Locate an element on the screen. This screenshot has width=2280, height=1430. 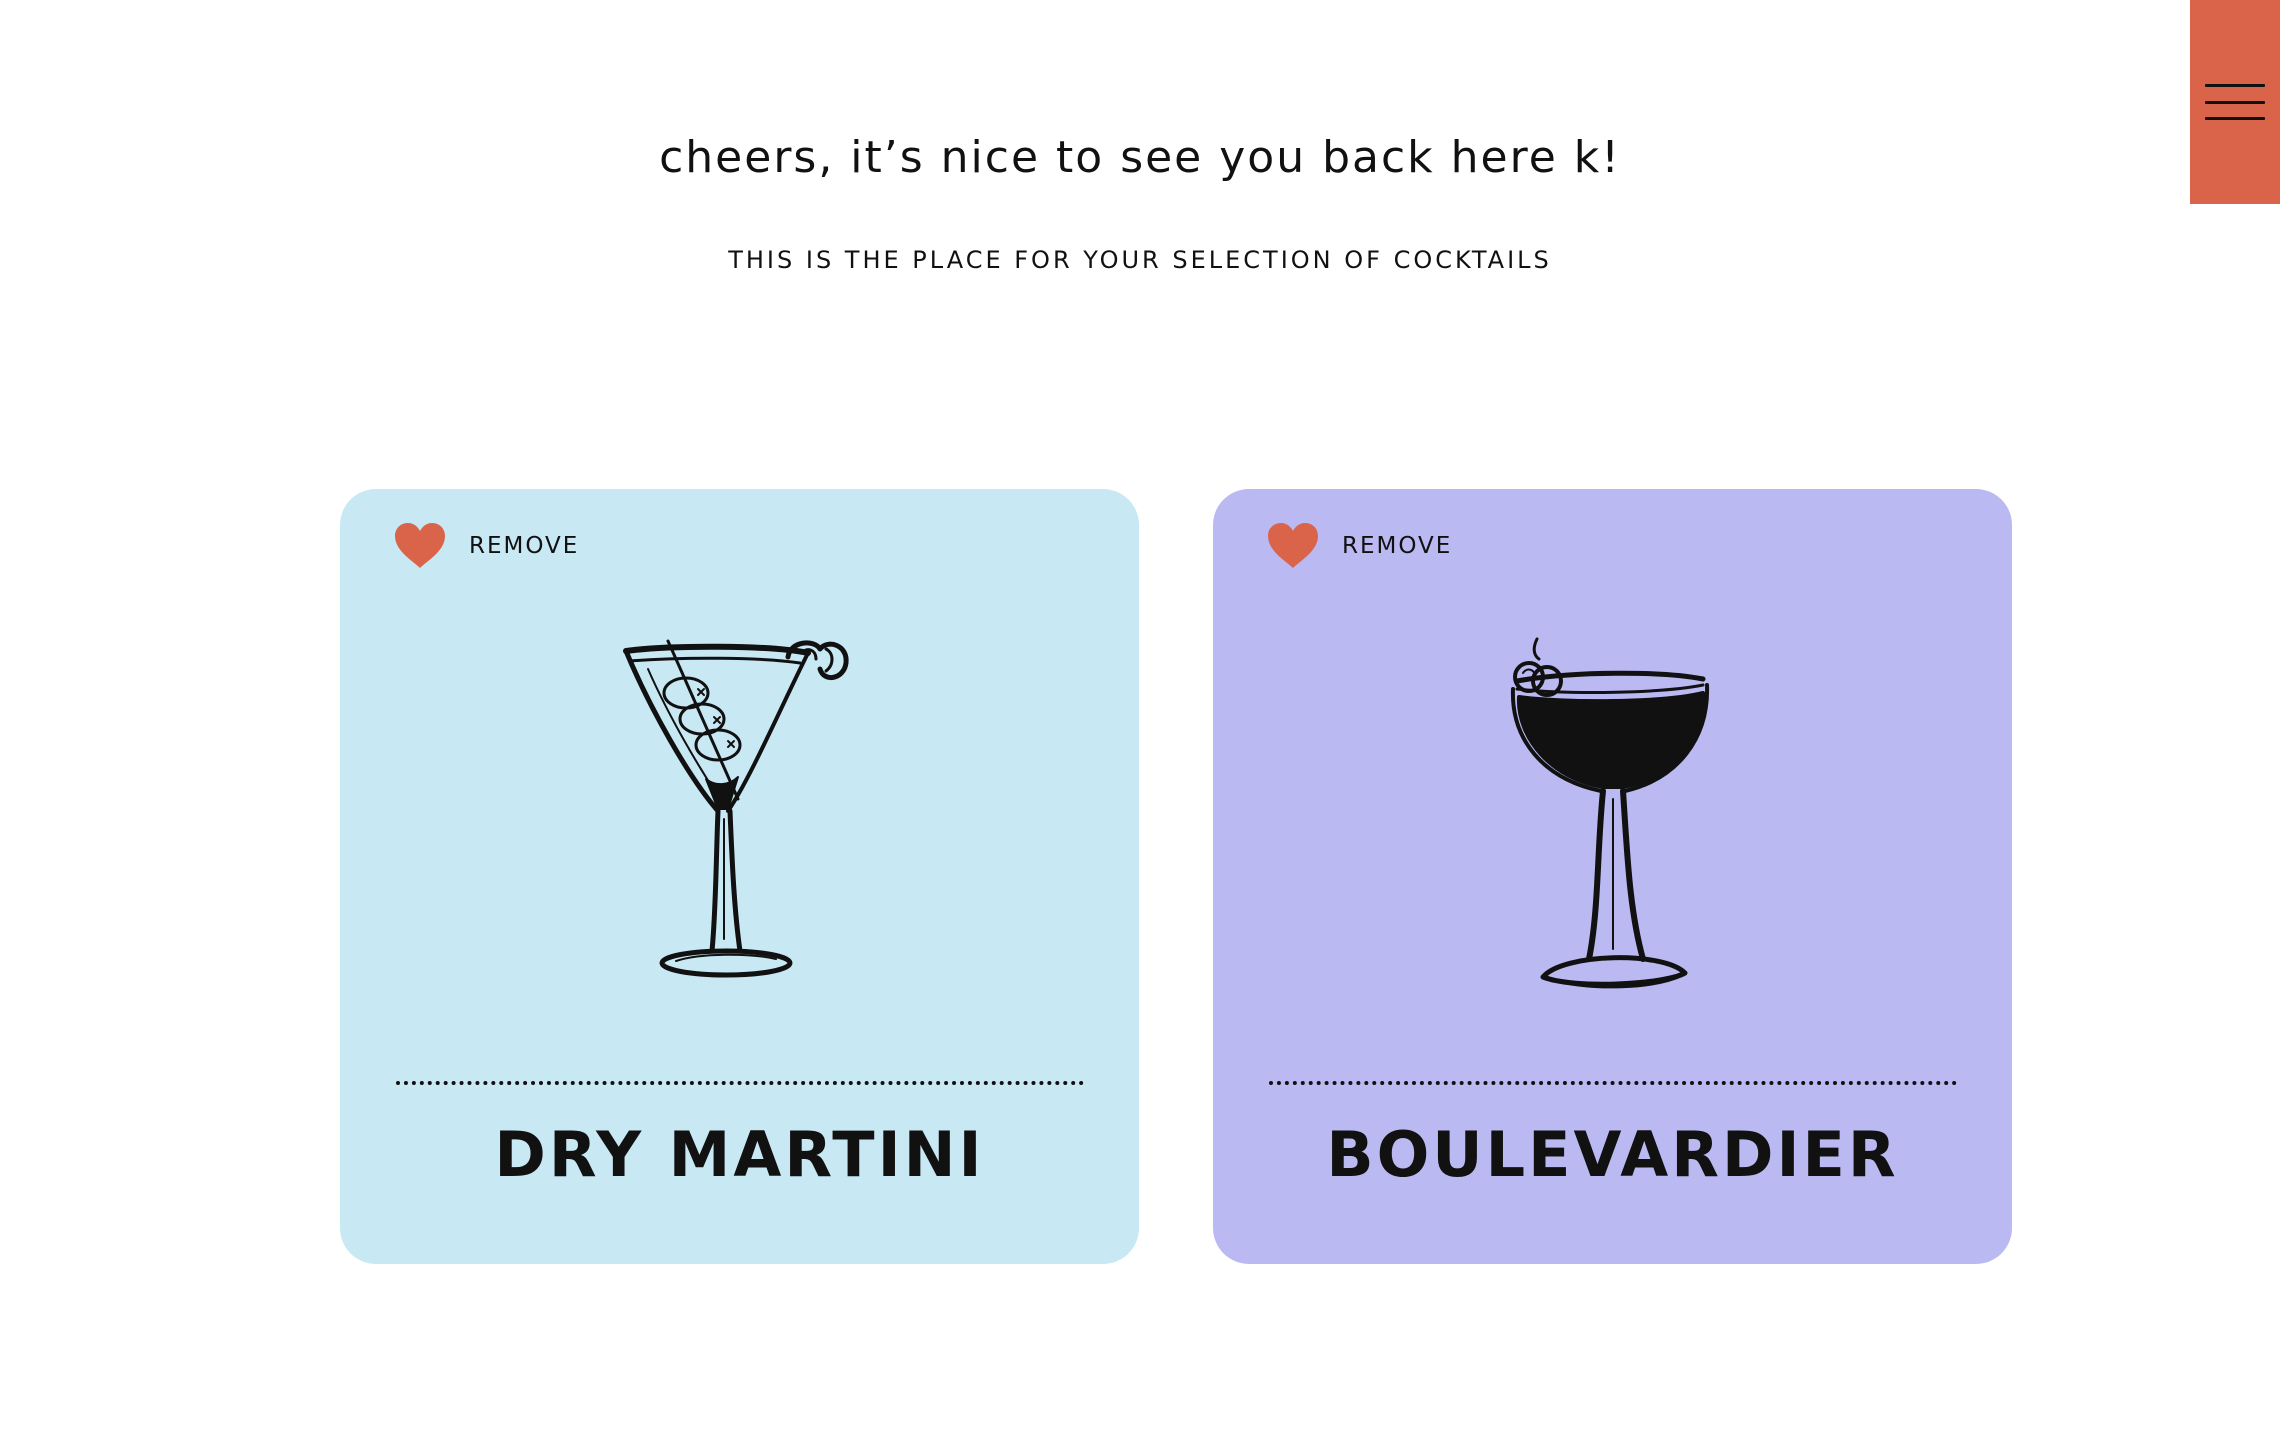
cocktail-name: DRY MARTINI is located at coordinates (739, 1154).